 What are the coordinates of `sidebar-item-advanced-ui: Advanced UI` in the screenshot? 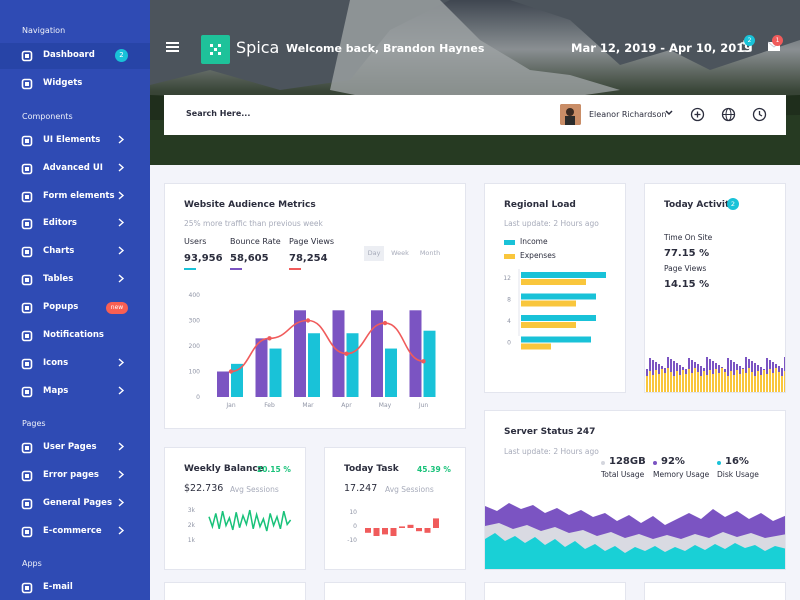 It's located at (75, 169).